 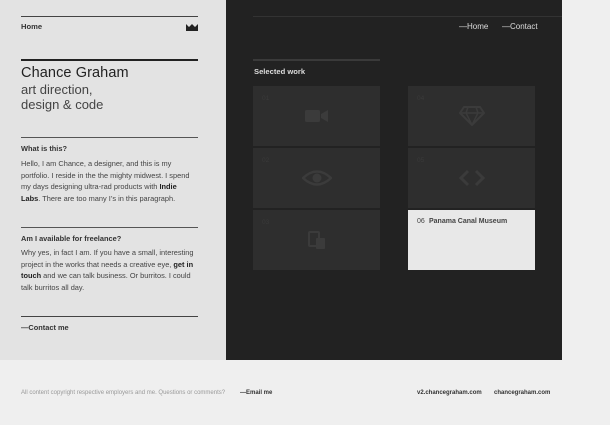 I want to click on code-icon, so click(x=471, y=178).